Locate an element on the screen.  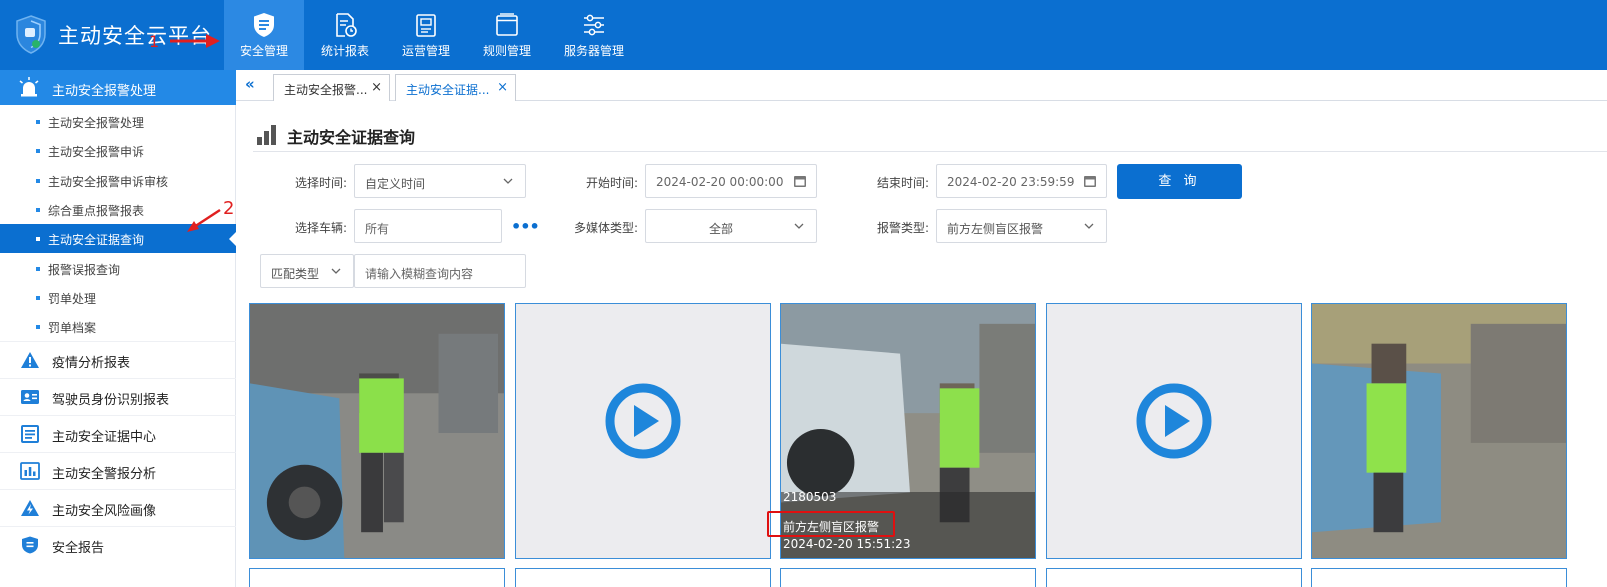
sidebar-item-epidemic-report: 疫情分析报表 is located at coordinates (118, 359).